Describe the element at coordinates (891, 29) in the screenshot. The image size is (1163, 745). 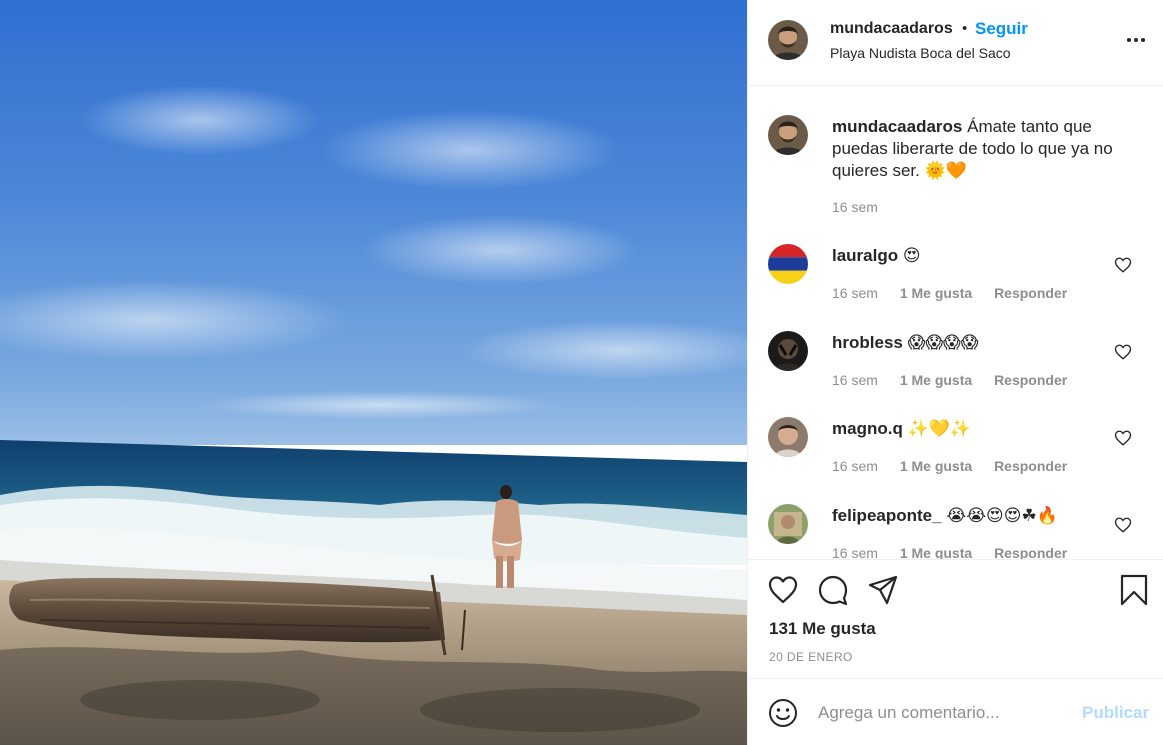
I see `author-username: mundacaadaros` at that location.